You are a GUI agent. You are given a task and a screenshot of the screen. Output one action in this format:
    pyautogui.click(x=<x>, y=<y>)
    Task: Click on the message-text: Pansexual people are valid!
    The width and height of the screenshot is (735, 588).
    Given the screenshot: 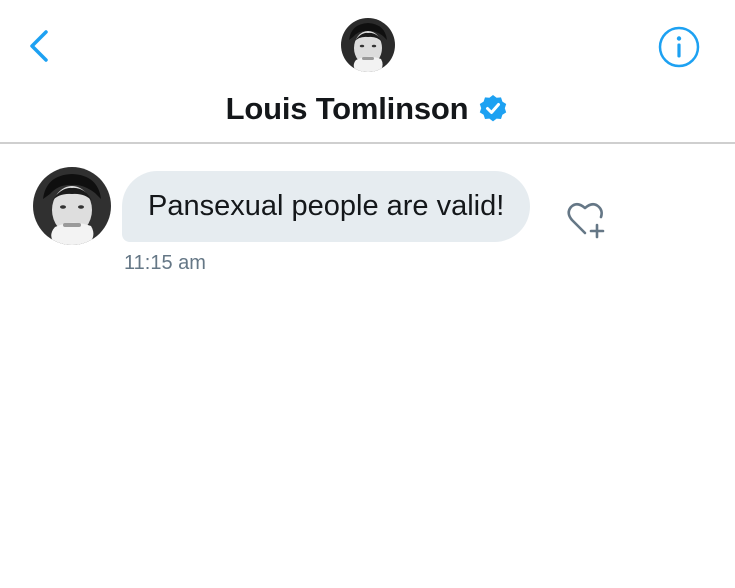 What is the action you would take?
    pyautogui.click(x=326, y=206)
    